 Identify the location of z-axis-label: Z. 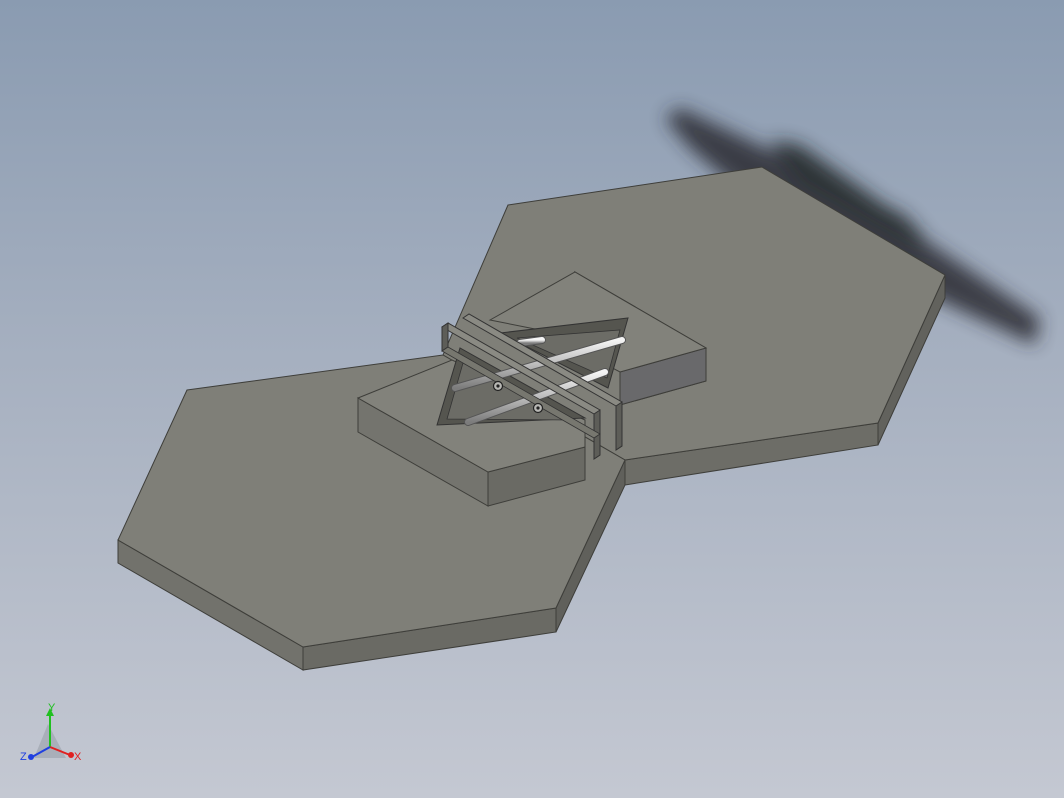
(23, 757).